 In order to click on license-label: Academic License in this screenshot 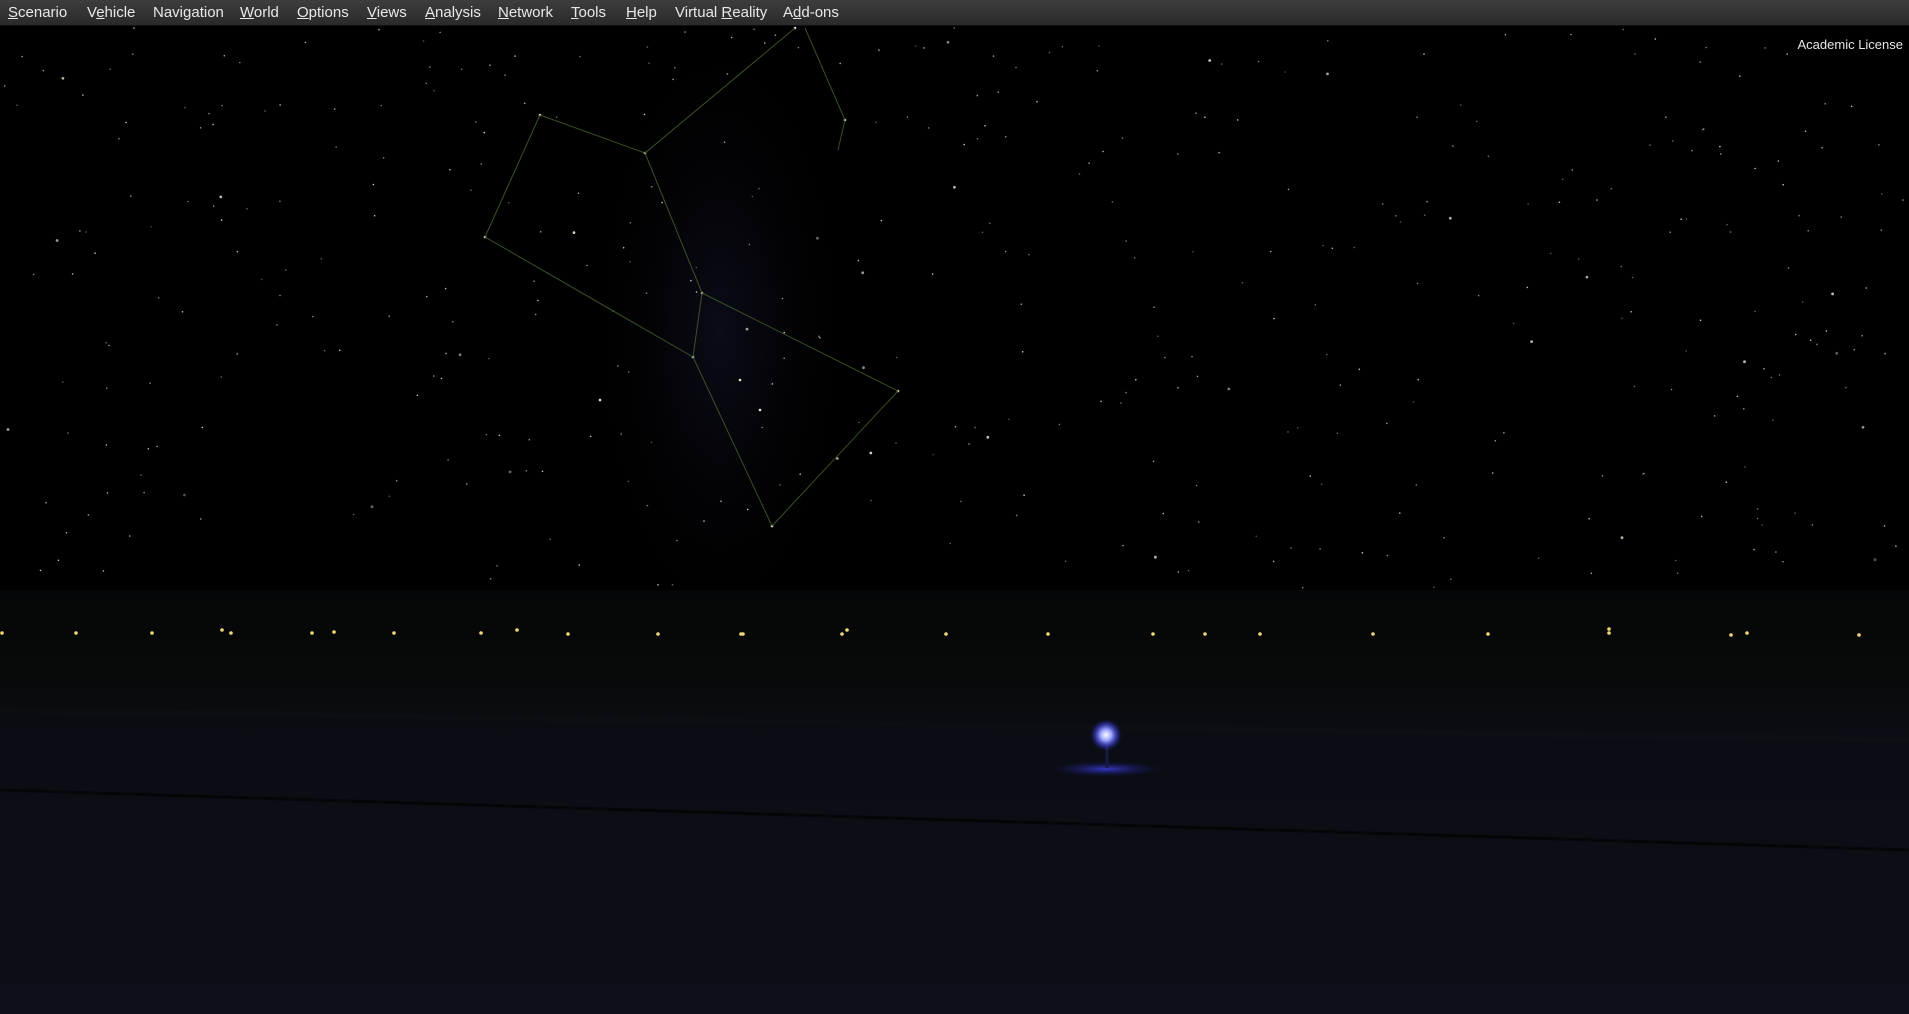, I will do `click(1850, 44)`.